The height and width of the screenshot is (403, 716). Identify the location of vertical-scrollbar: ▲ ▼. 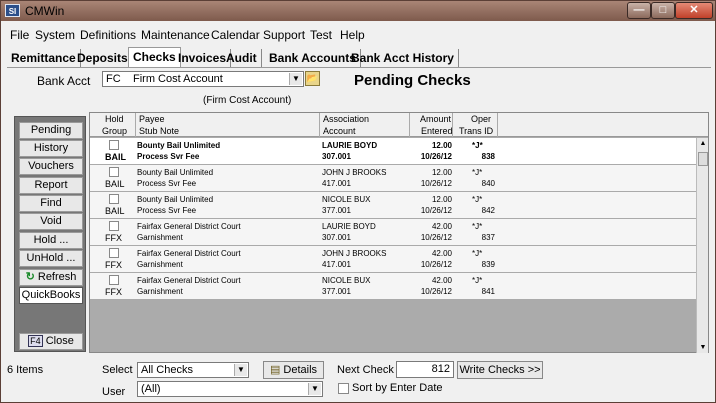
(702, 245).